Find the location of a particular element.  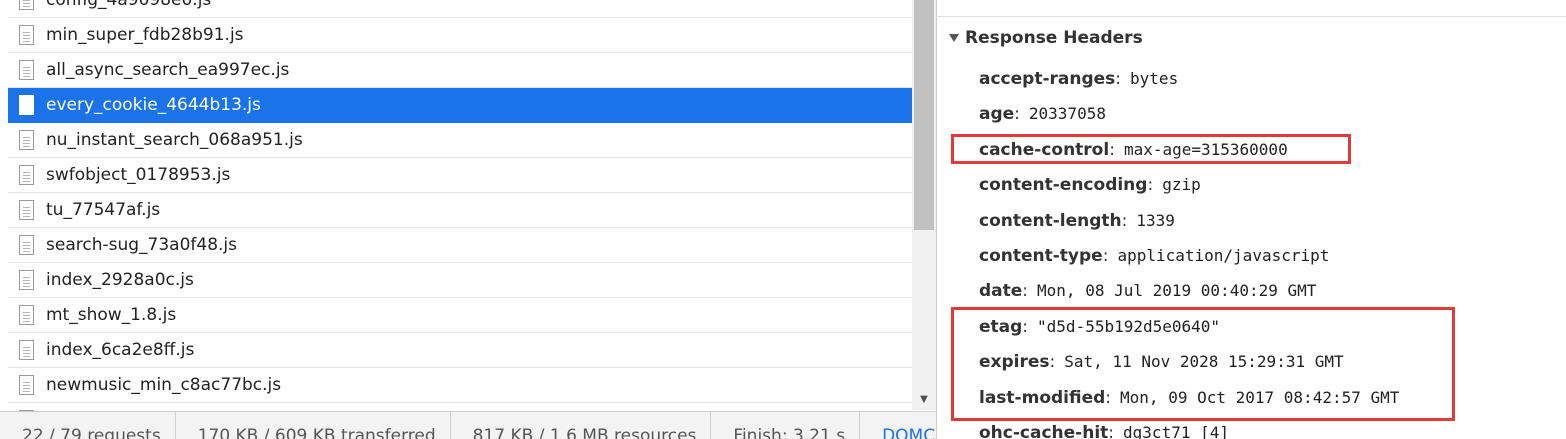

header-row: content-length: 1339 is located at coordinates (1077, 221).